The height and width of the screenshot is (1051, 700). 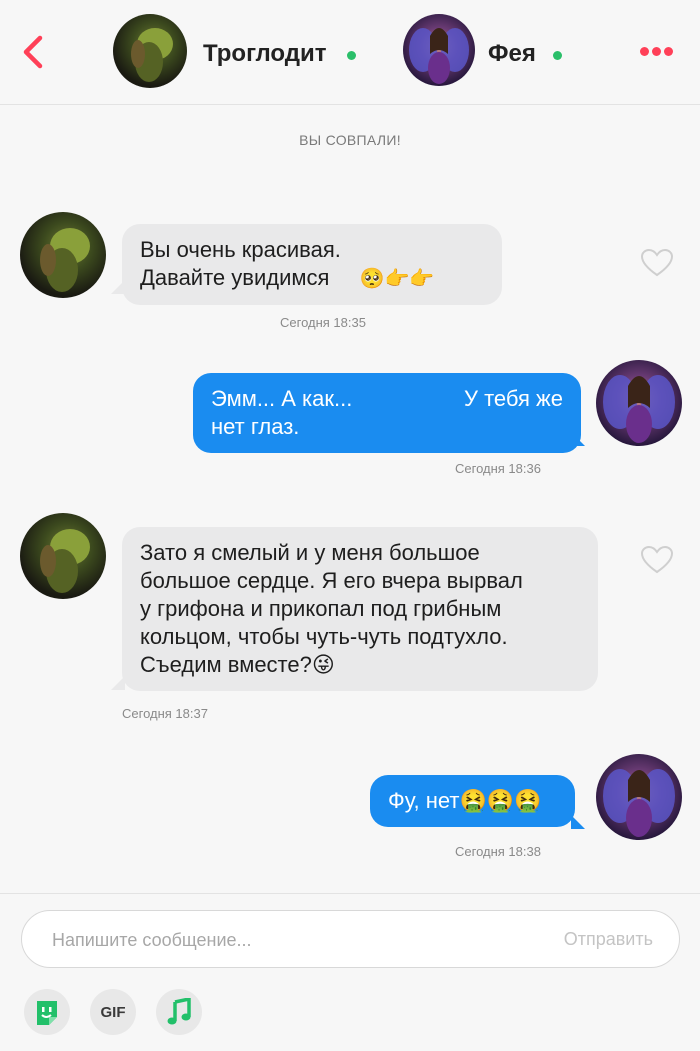 I want to click on contact-avatar, so click(x=150, y=51).